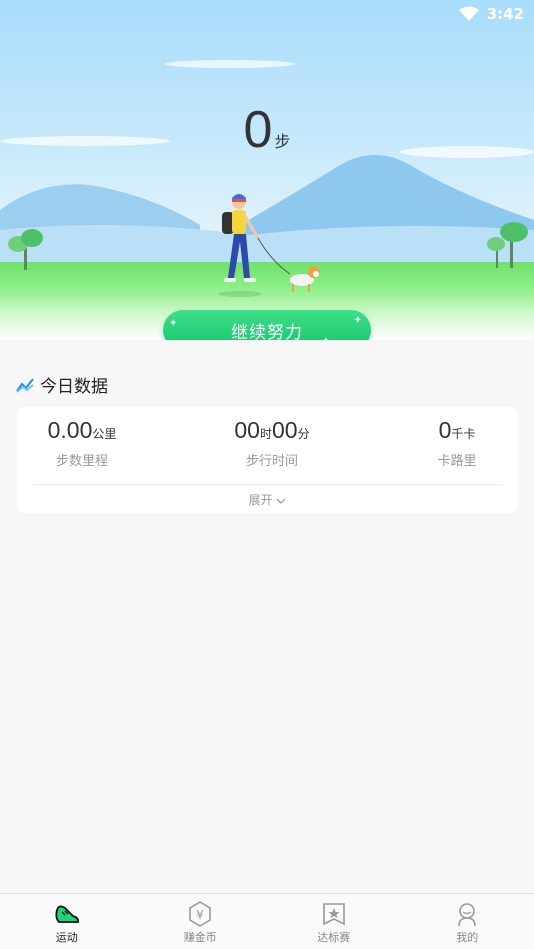  What do you see at coordinates (74, 387) in the screenshot?
I see `section-title: 今日数据` at bounding box center [74, 387].